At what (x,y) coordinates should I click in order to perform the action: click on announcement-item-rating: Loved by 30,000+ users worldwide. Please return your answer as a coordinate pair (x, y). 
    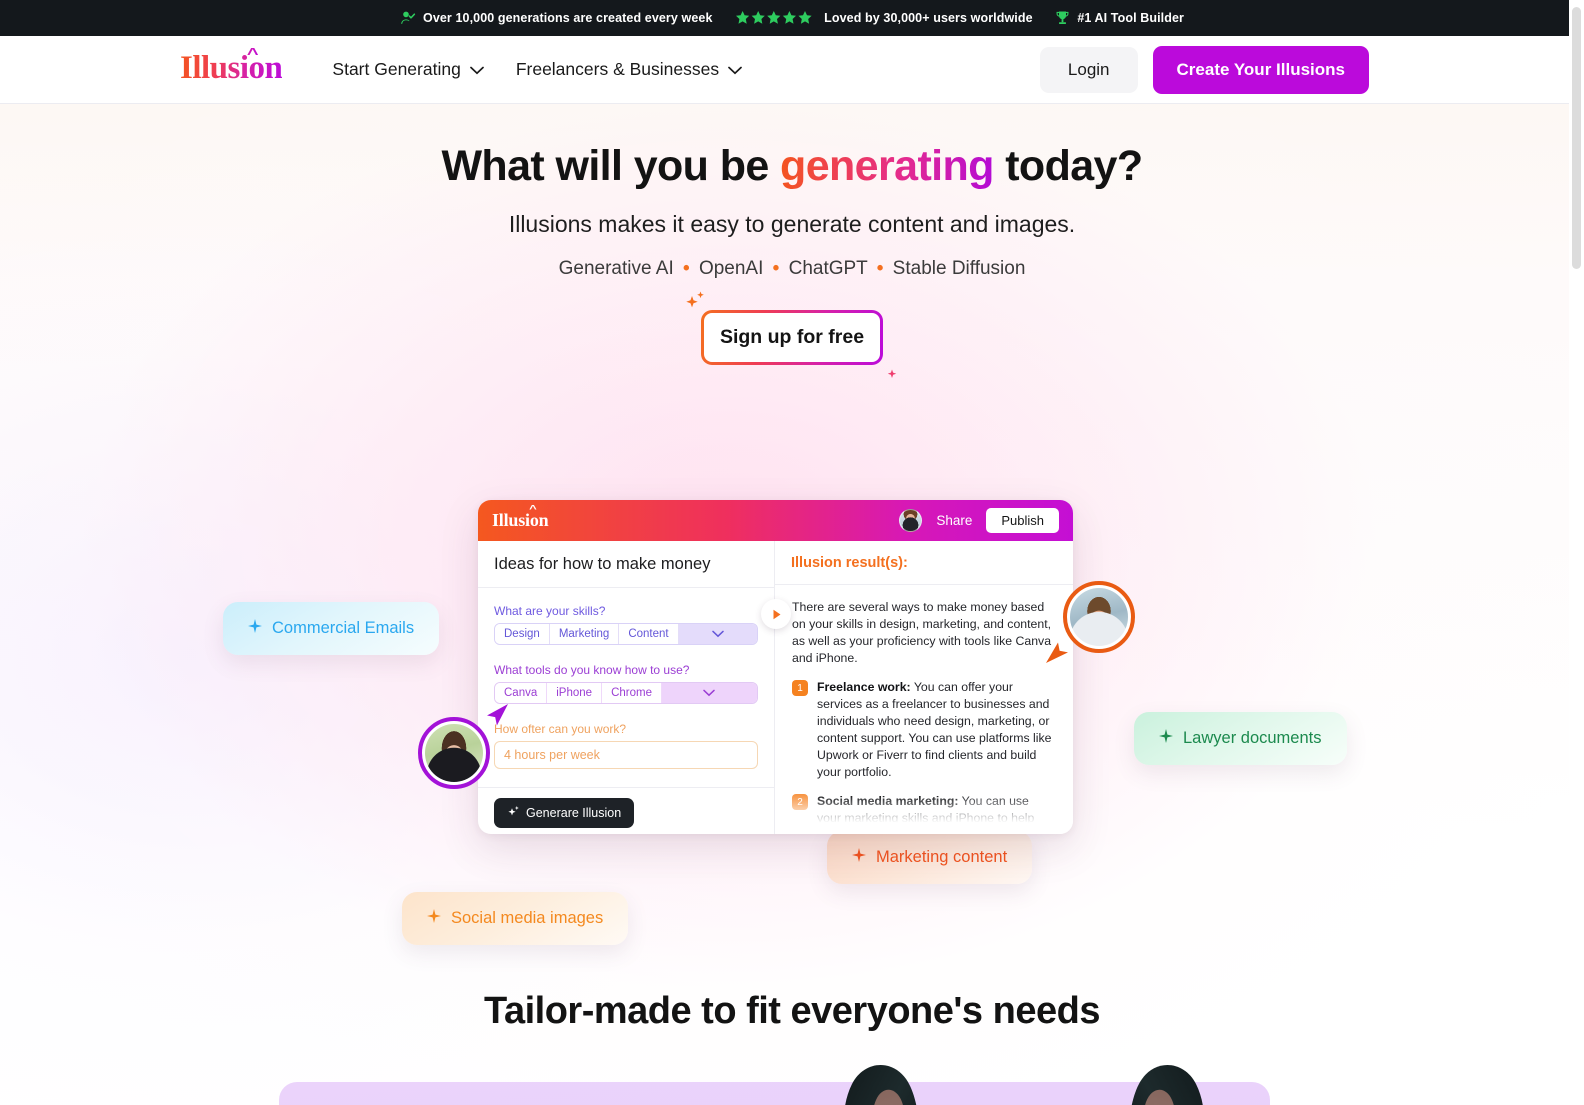
    Looking at the image, I should click on (884, 18).